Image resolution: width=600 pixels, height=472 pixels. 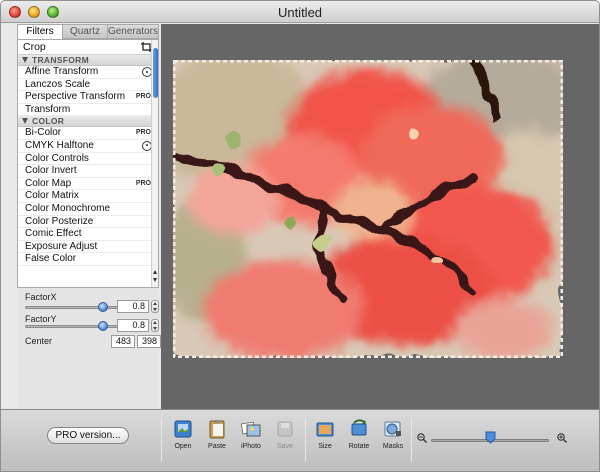 What do you see at coordinates (62, 71) in the screenshot?
I see `list-item-label: Affine Transform` at bounding box center [62, 71].